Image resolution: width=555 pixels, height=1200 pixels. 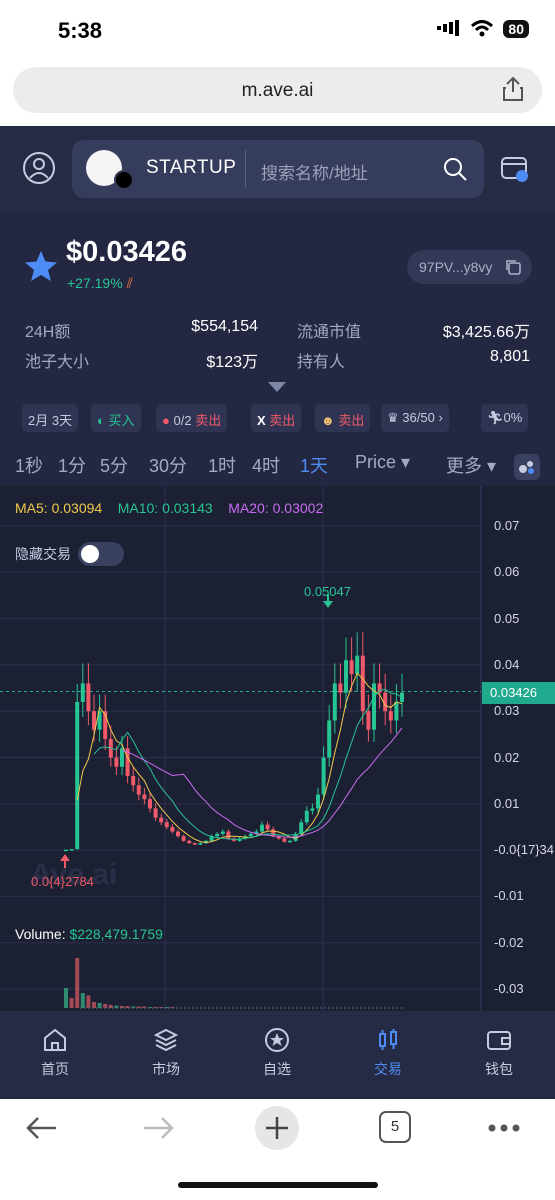 I want to click on dev-sell-tag: ☻ 卖出, so click(x=343, y=418).